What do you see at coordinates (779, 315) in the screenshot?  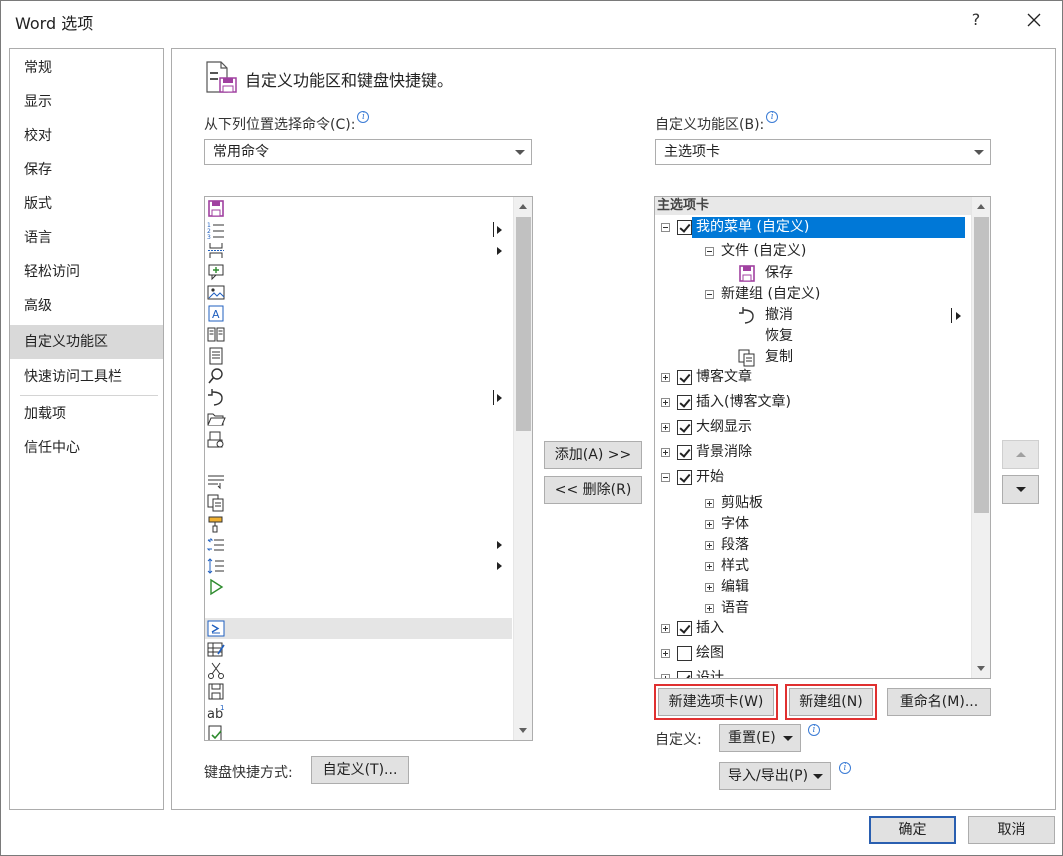 I see `tree-item: 撤消` at bounding box center [779, 315].